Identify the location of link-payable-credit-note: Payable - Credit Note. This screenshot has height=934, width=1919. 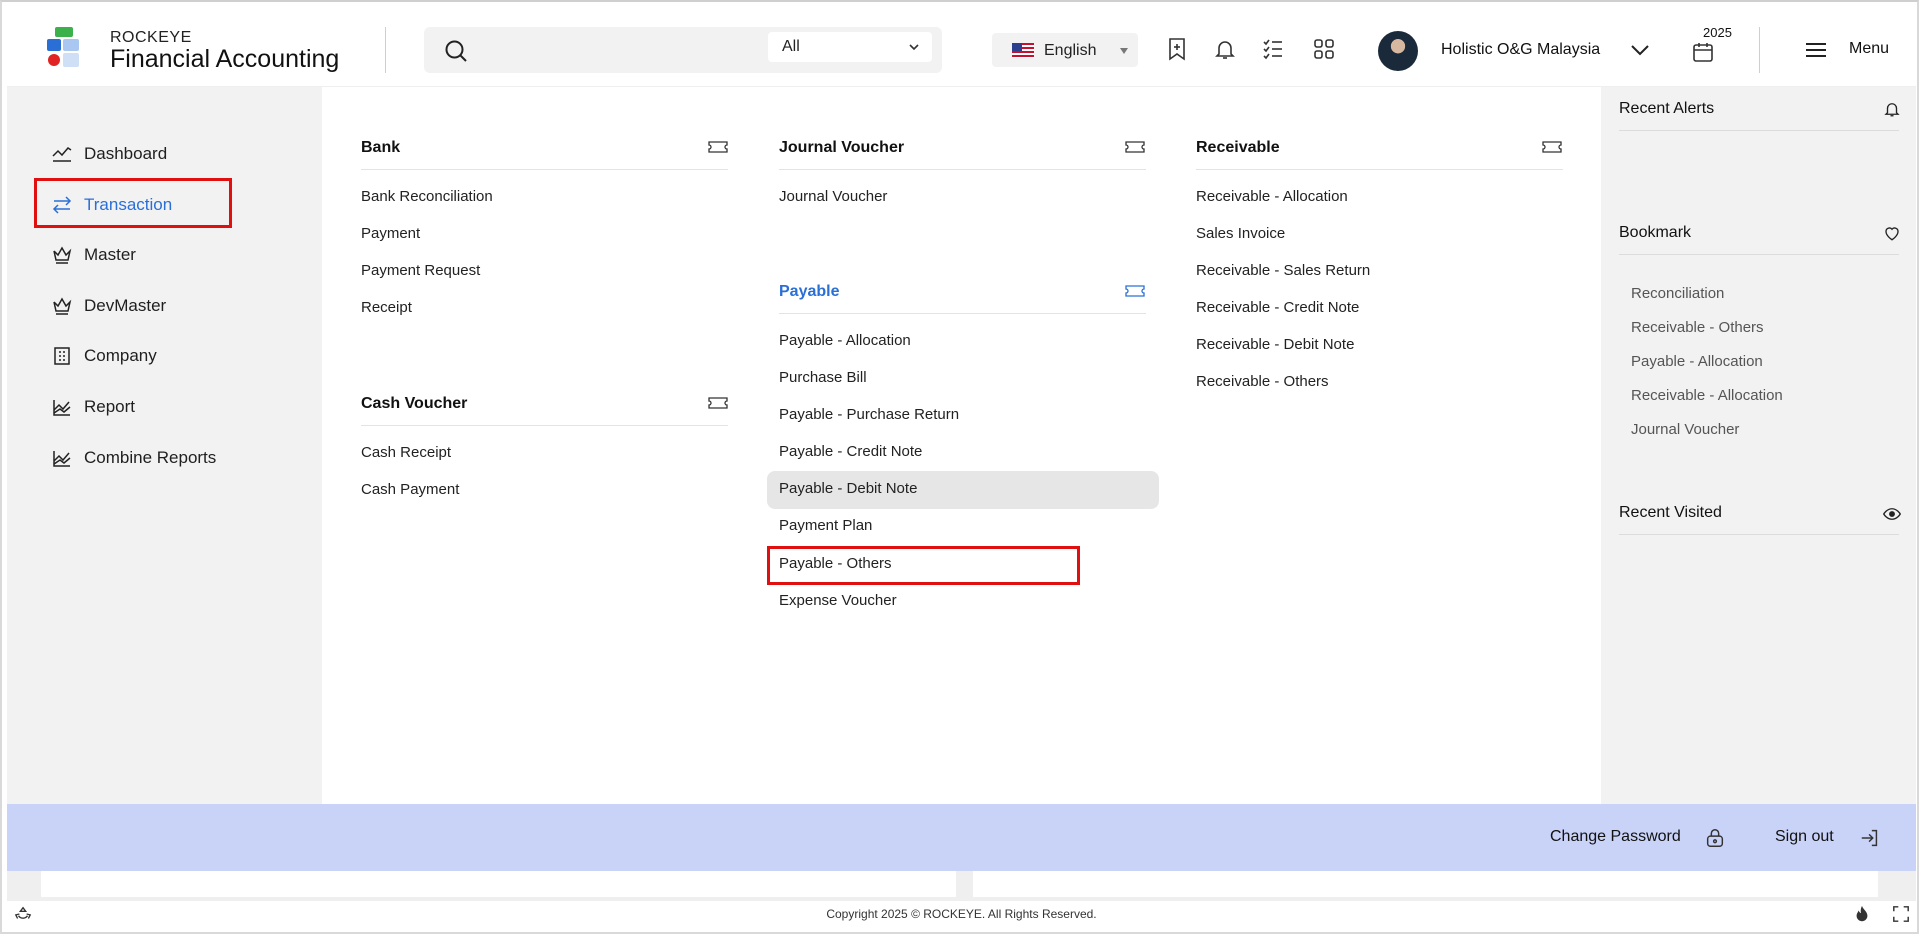
(850, 451).